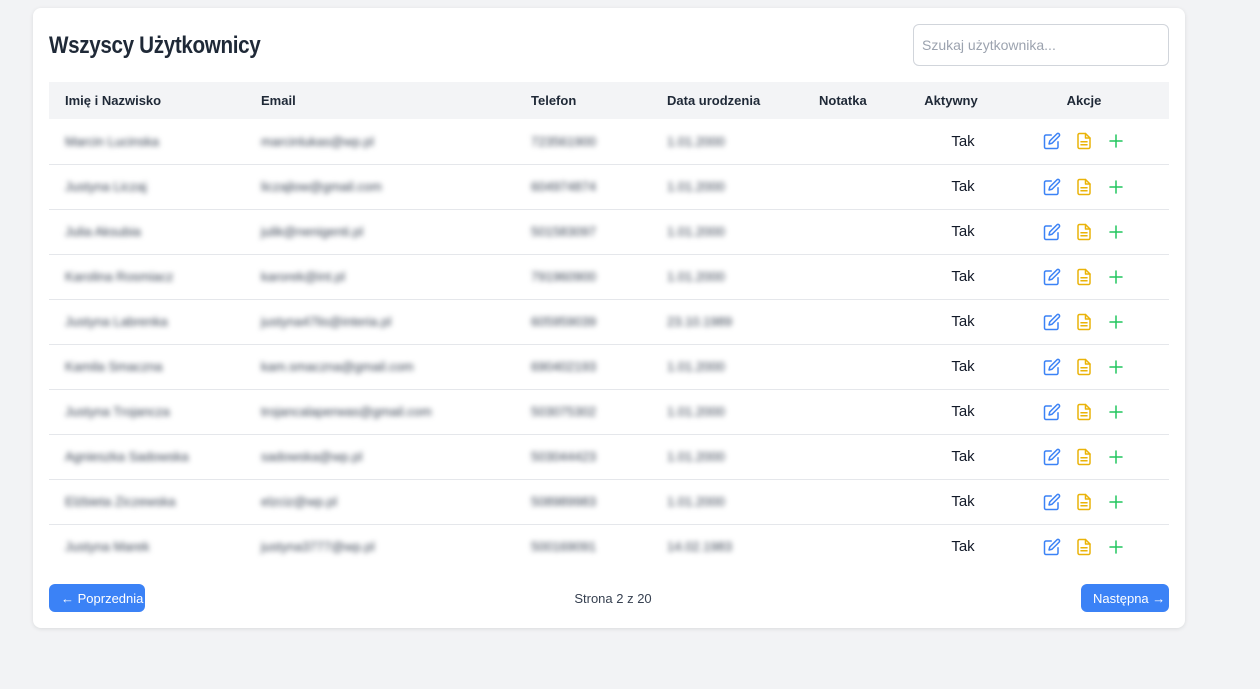 The width and height of the screenshot is (1260, 689). Describe the element at coordinates (564, 231) in the screenshot. I see `user-phone-cell: 501583097` at that location.